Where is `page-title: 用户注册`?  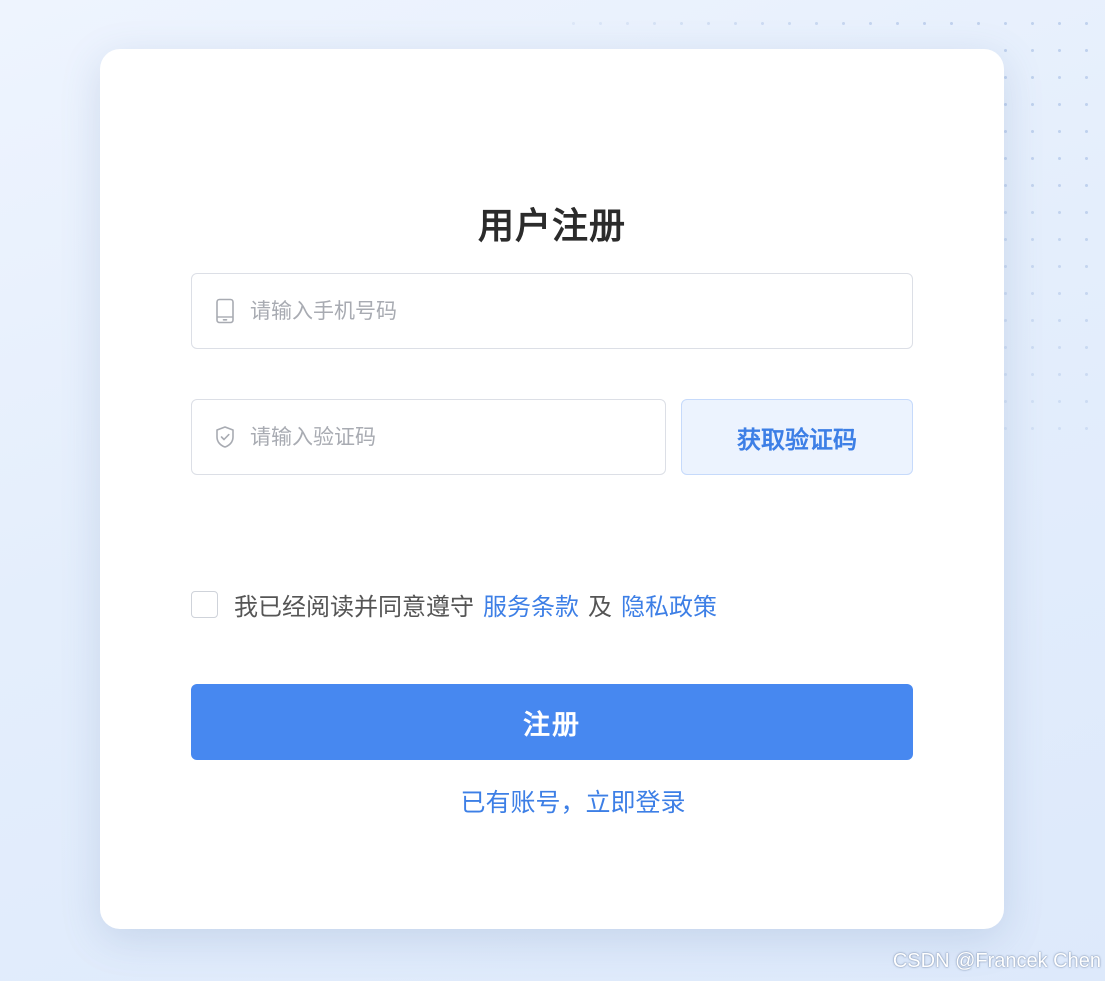
page-title: 用户注册 is located at coordinates (551, 226).